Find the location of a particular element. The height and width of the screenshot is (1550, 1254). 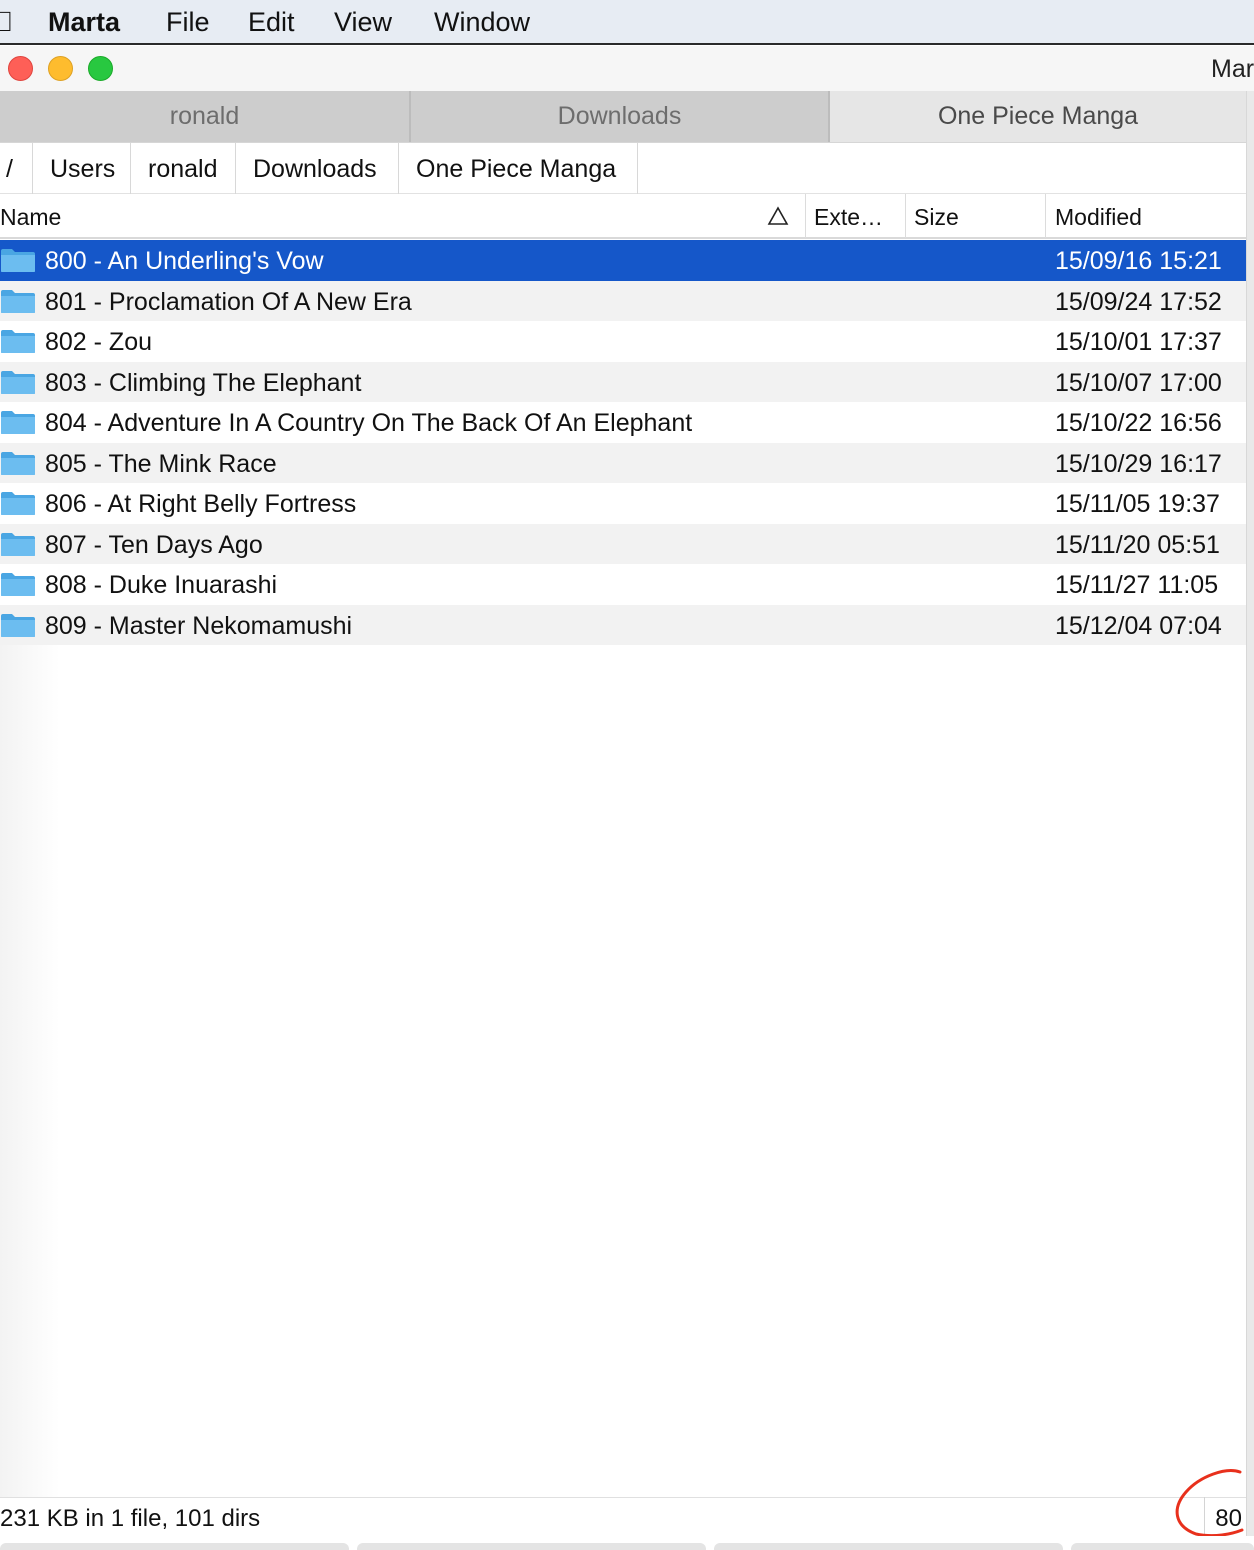

file-row: 802 - Zou 15/10/01 17:37 is located at coordinates (623, 341).